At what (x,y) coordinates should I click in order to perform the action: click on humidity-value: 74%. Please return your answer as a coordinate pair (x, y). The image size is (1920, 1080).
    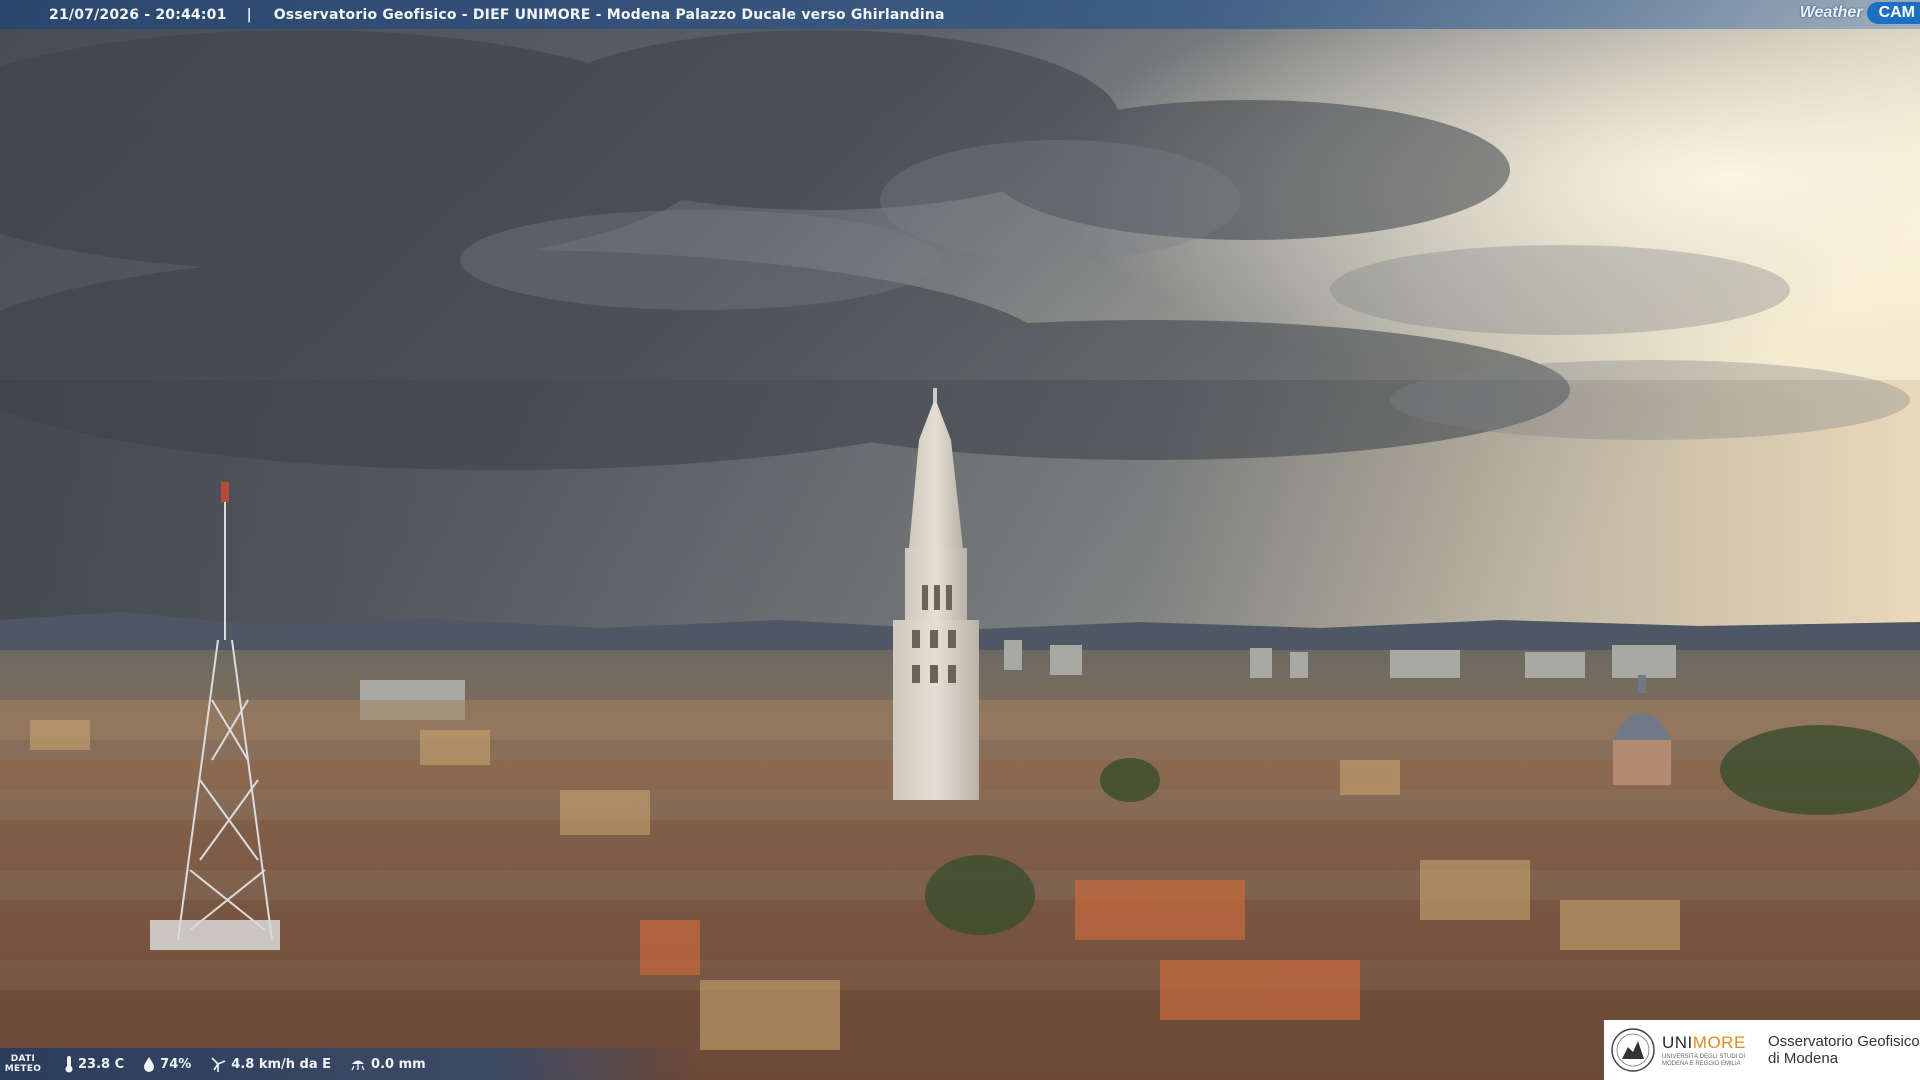
    Looking at the image, I should click on (176, 1064).